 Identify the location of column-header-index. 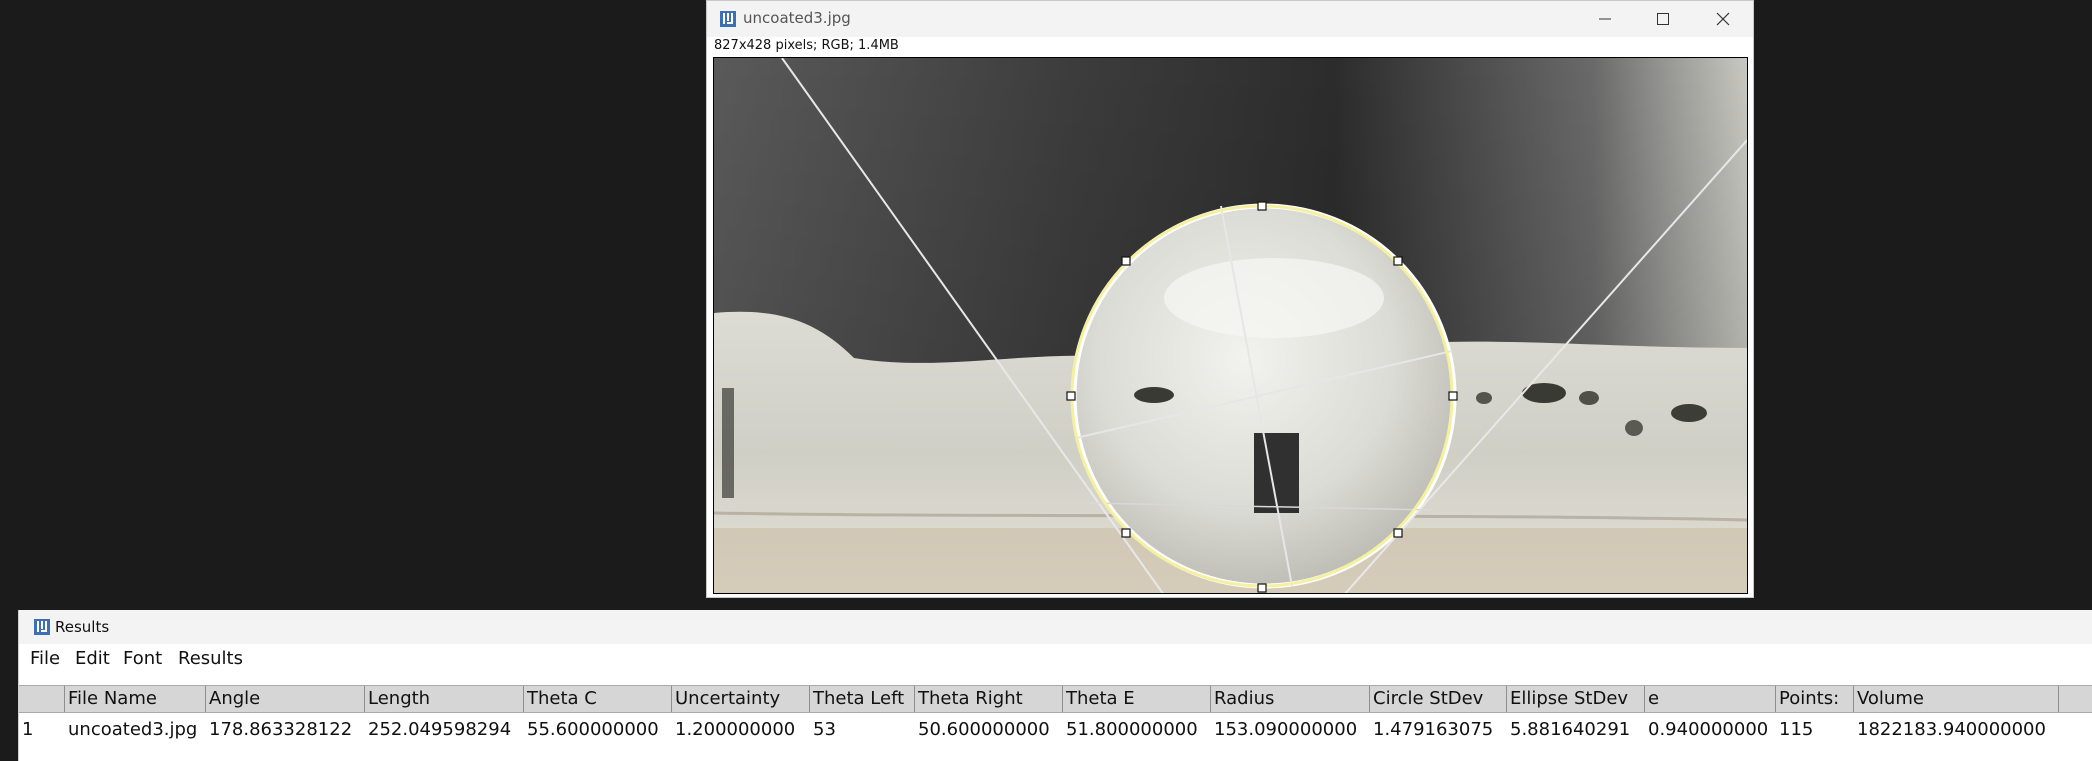
(42, 699).